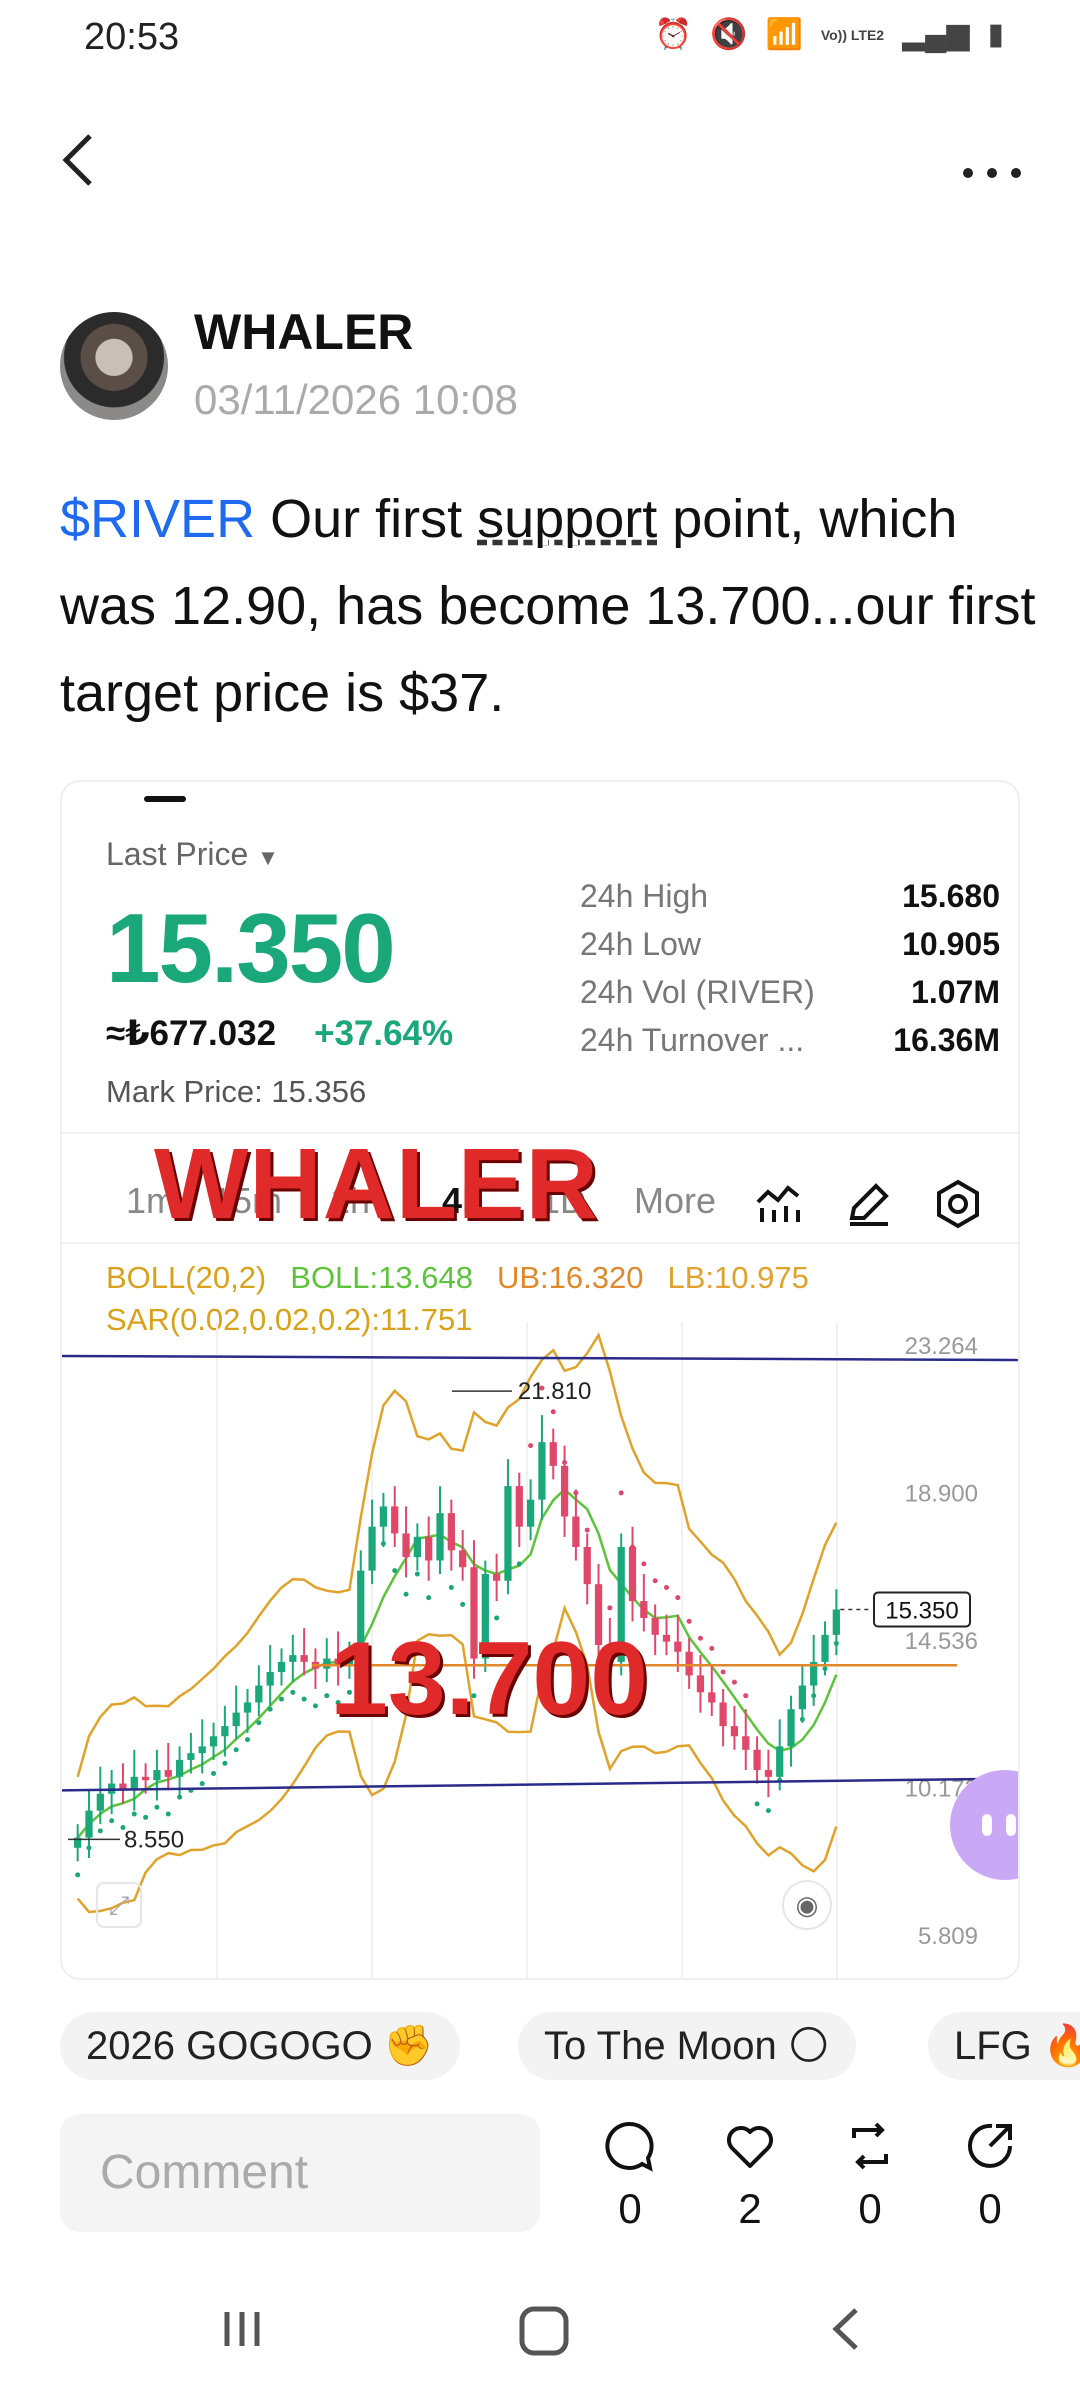 The height and width of the screenshot is (2400, 1080). What do you see at coordinates (119, 1905) in the screenshot?
I see `expand-chart-button: ⤢` at bounding box center [119, 1905].